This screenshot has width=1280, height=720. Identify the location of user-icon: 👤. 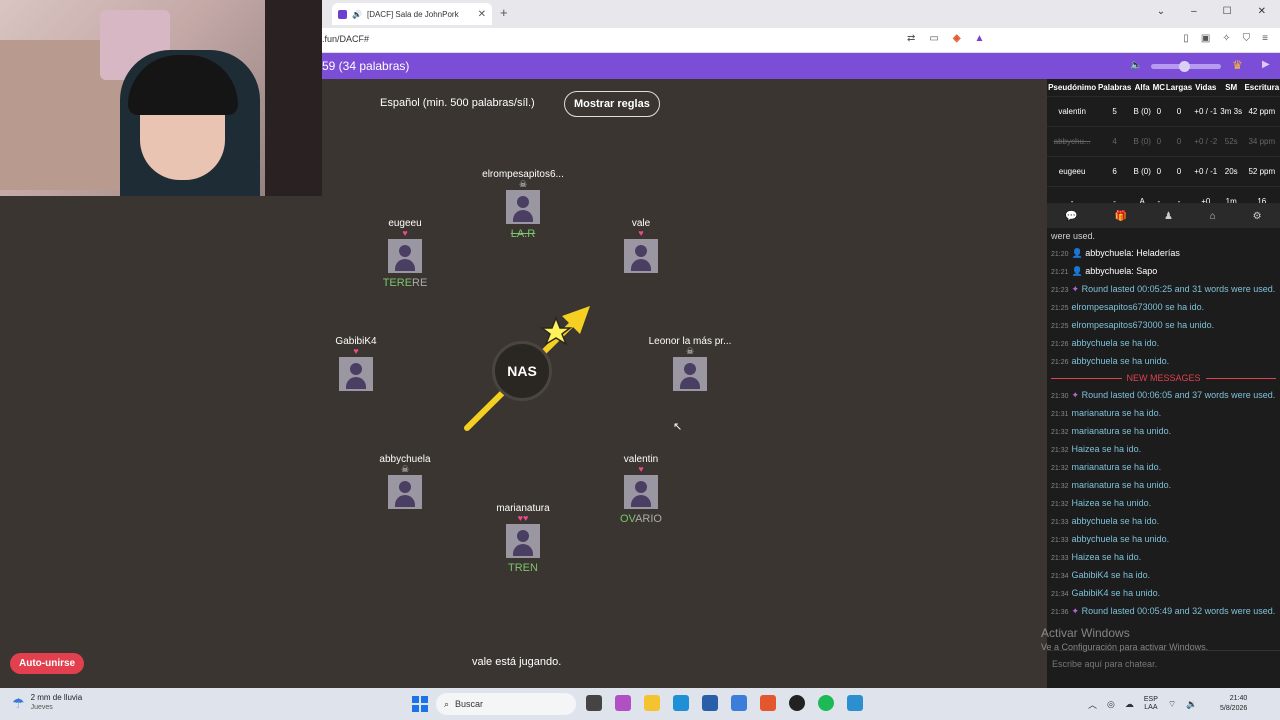
(1078, 271).